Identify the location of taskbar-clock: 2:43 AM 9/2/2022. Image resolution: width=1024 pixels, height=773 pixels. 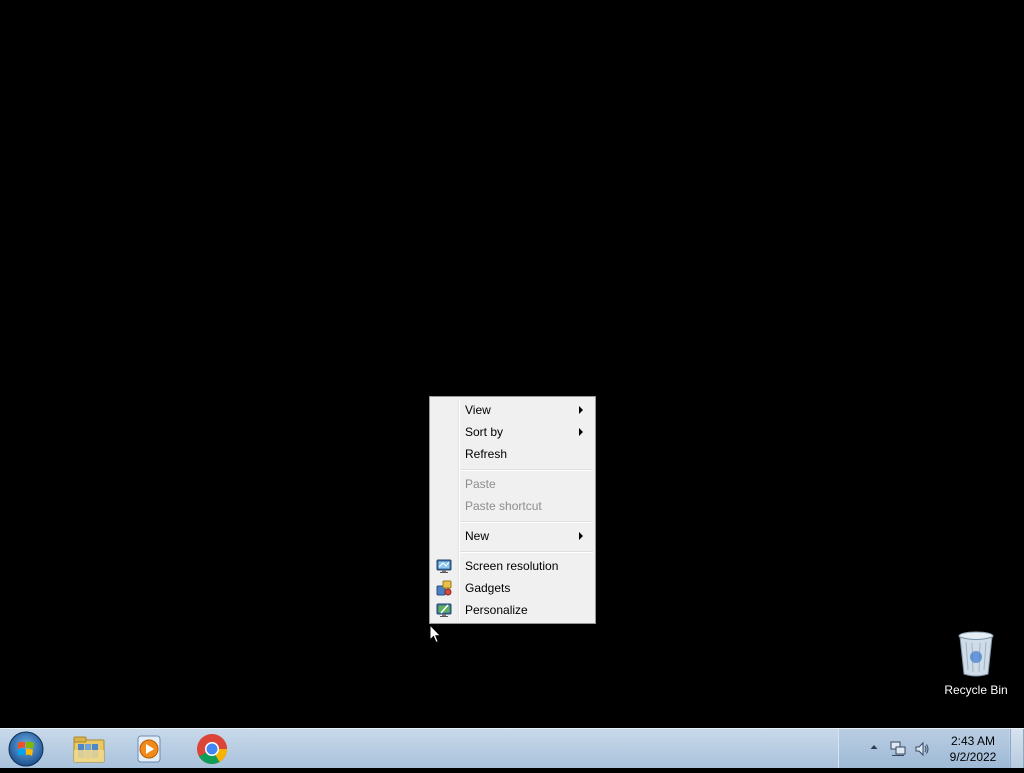
(973, 749).